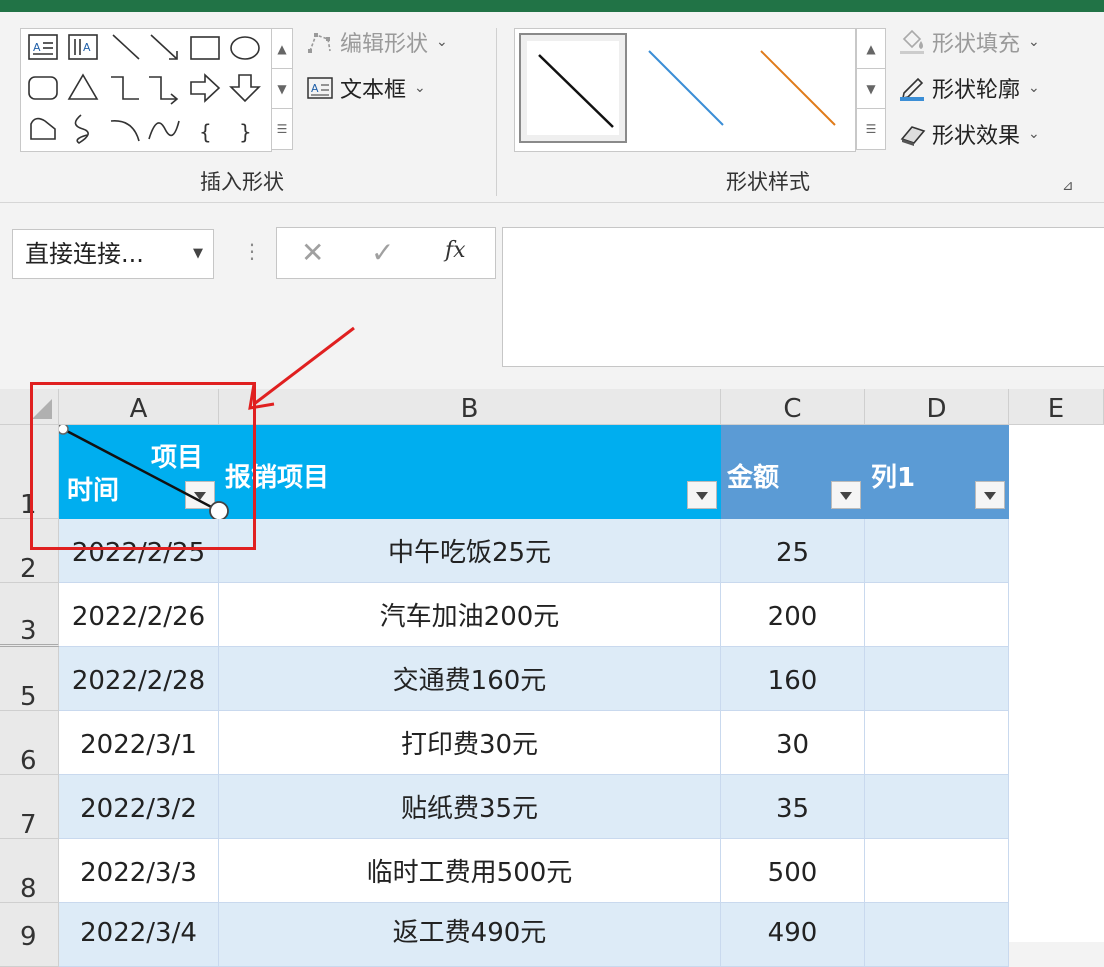 This screenshot has height=967, width=1104. I want to click on amount-cell: 200, so click(793, 615).